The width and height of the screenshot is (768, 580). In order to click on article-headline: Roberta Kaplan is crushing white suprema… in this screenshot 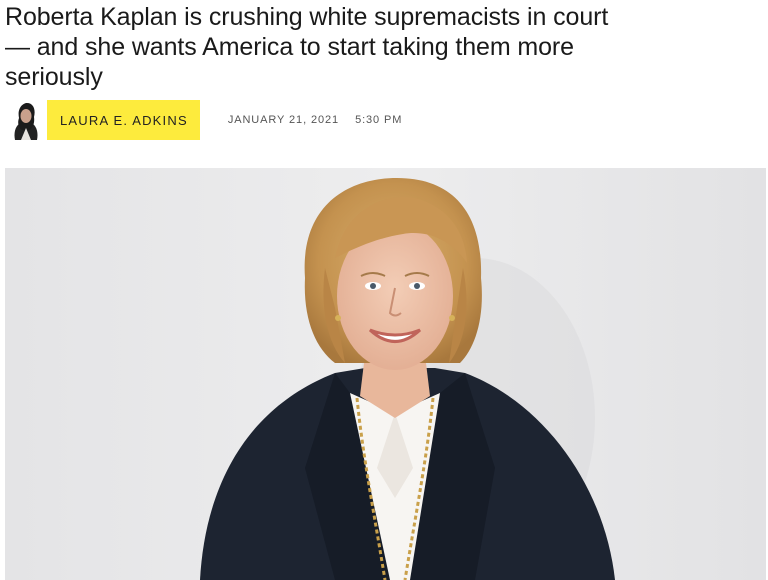, I will do `click(307, 47)`.